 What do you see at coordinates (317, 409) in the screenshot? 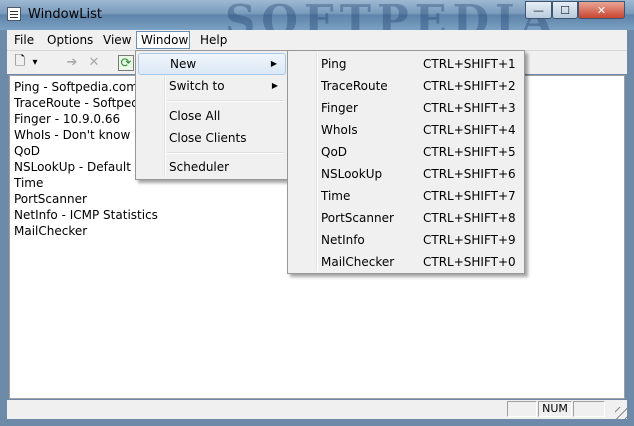
I see `status-bar: NUM` at bounding box center [317, 409].